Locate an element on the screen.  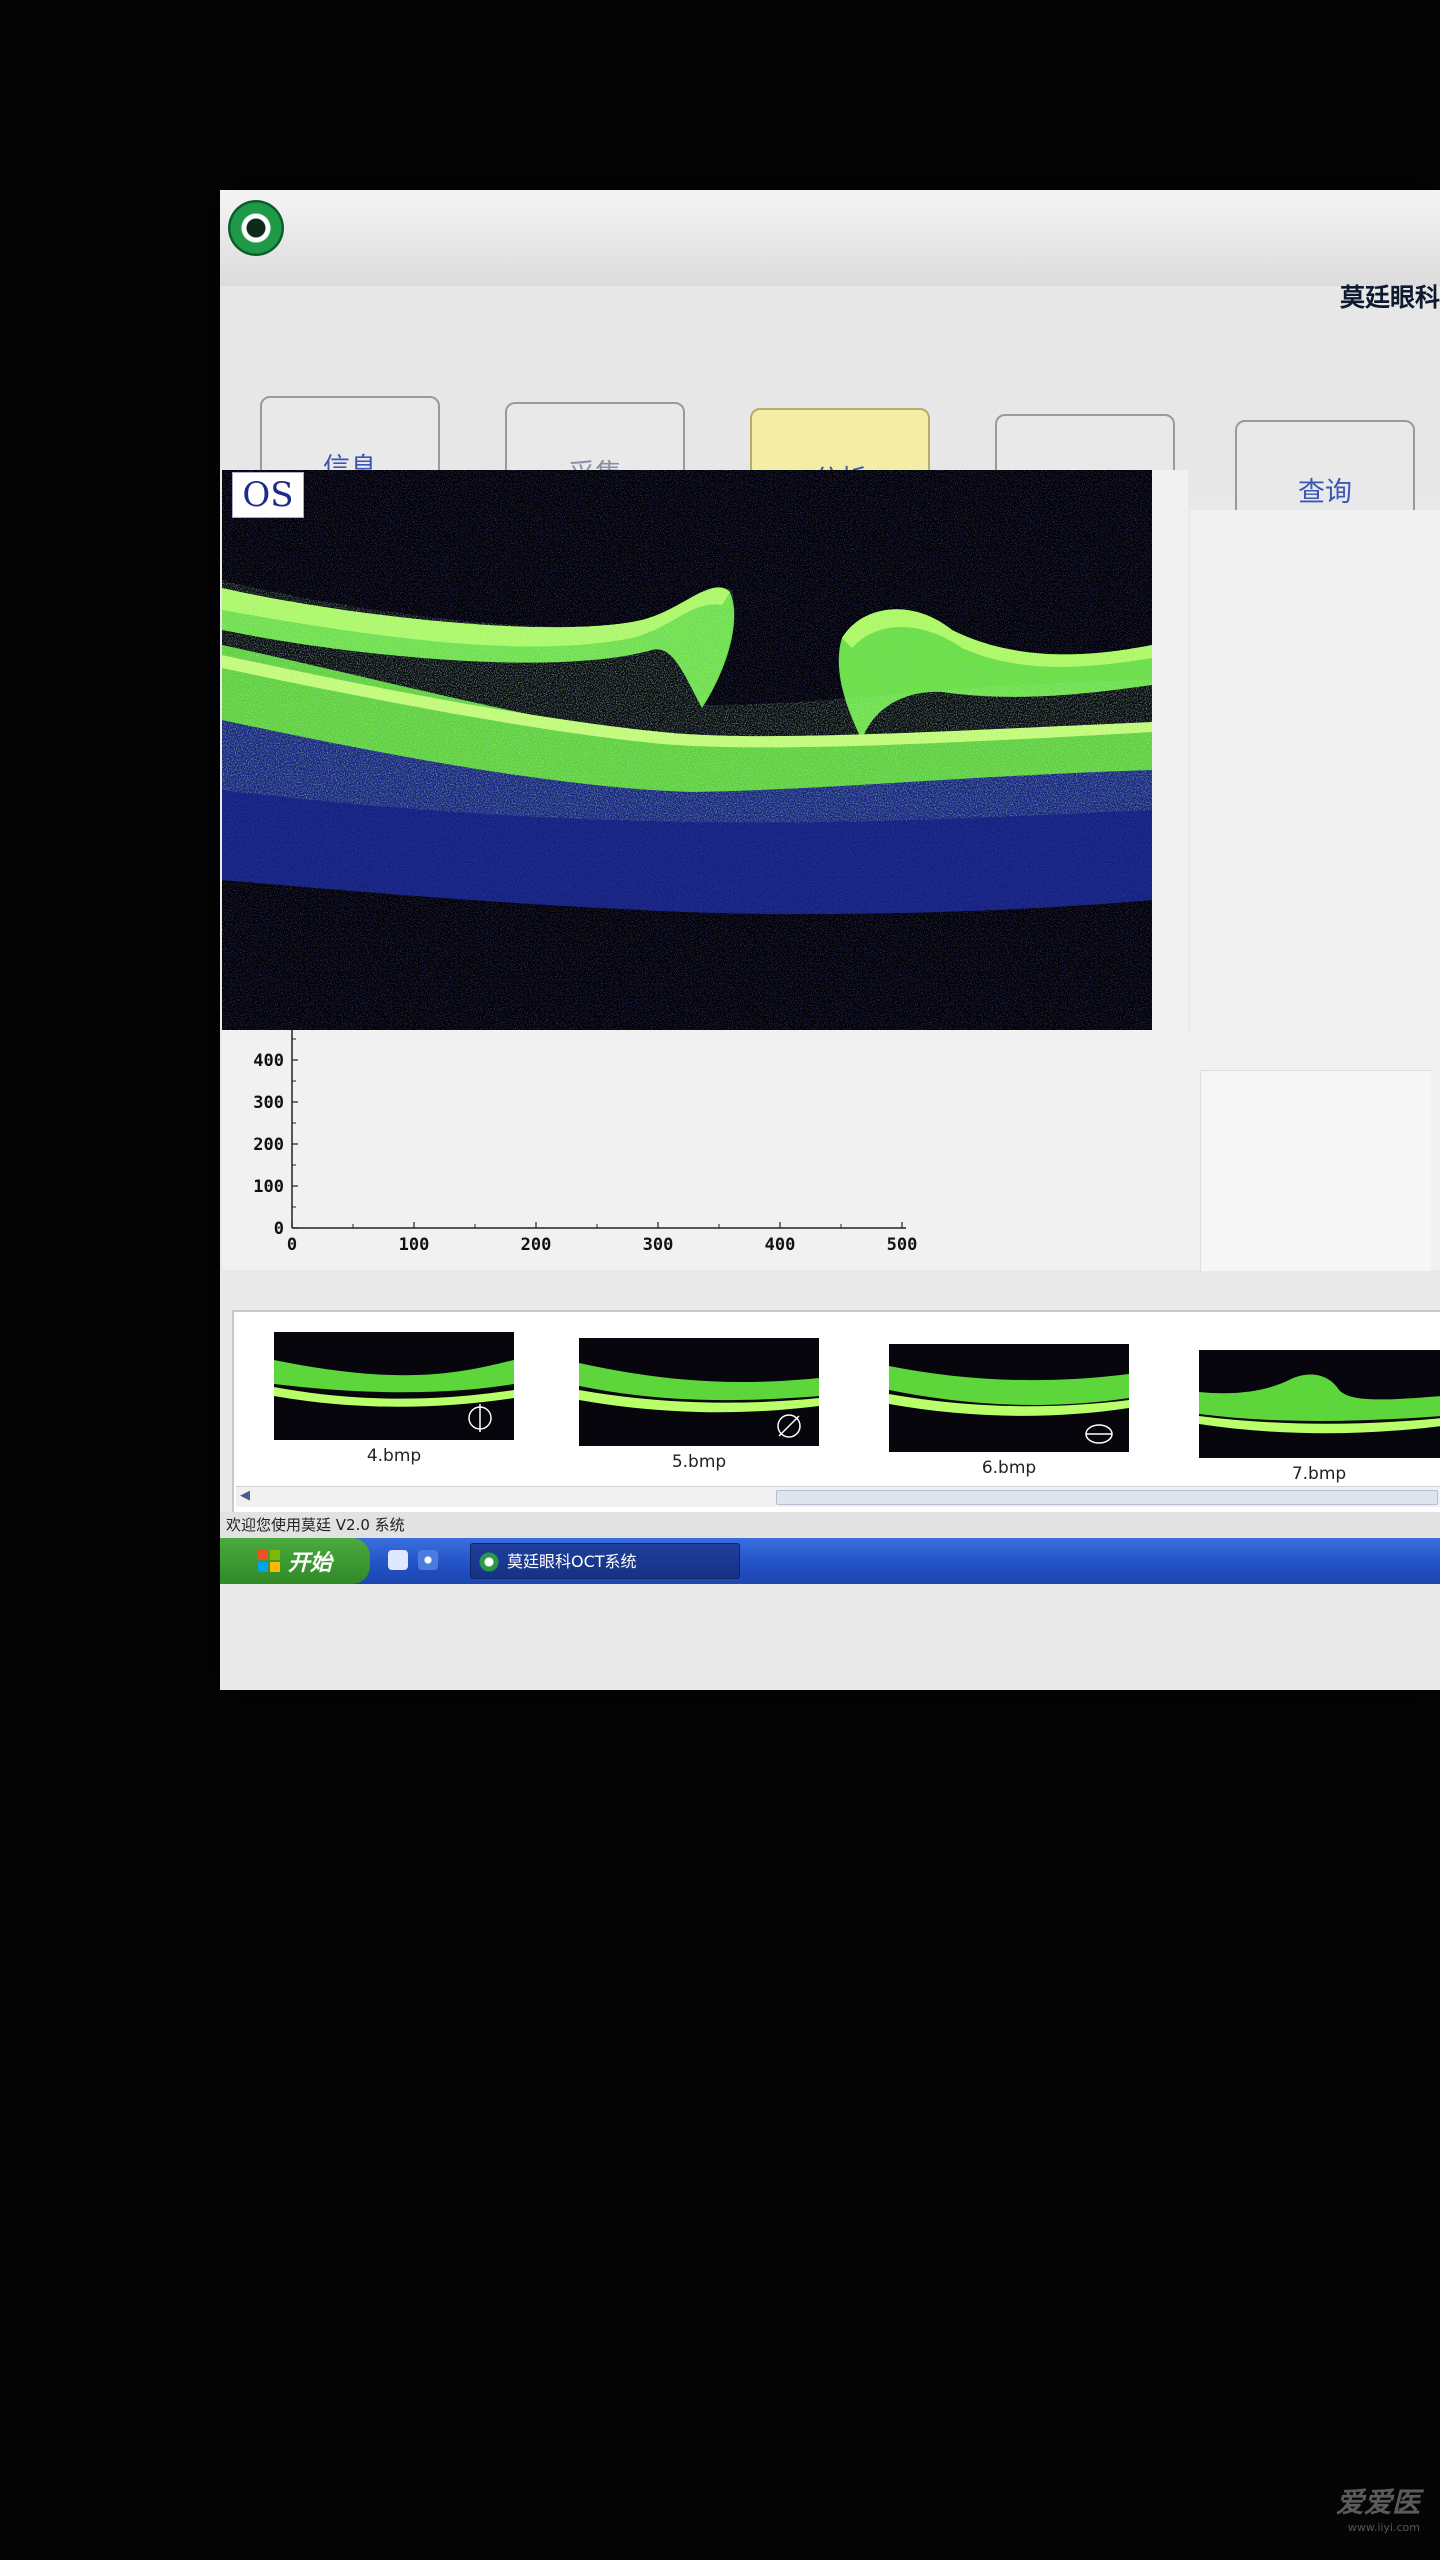
watermark-url: www.iiyi.com is located at coordinates (1383, 2527).